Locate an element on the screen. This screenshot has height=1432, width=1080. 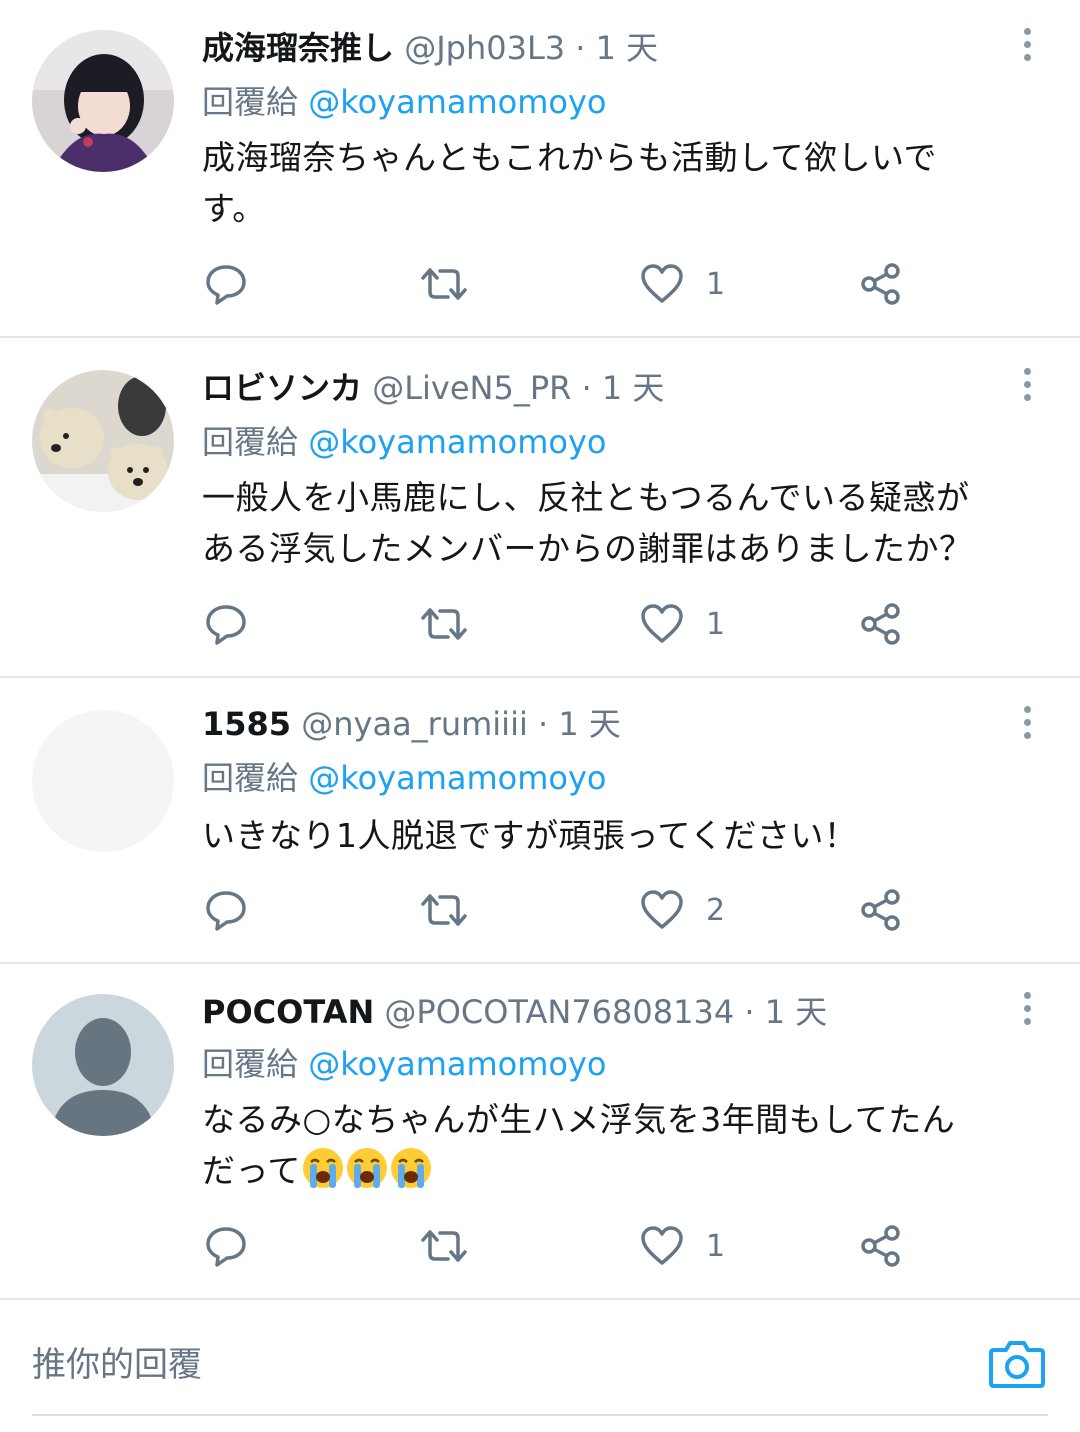
display-name: 1585 is located at coordinates (246, 724).